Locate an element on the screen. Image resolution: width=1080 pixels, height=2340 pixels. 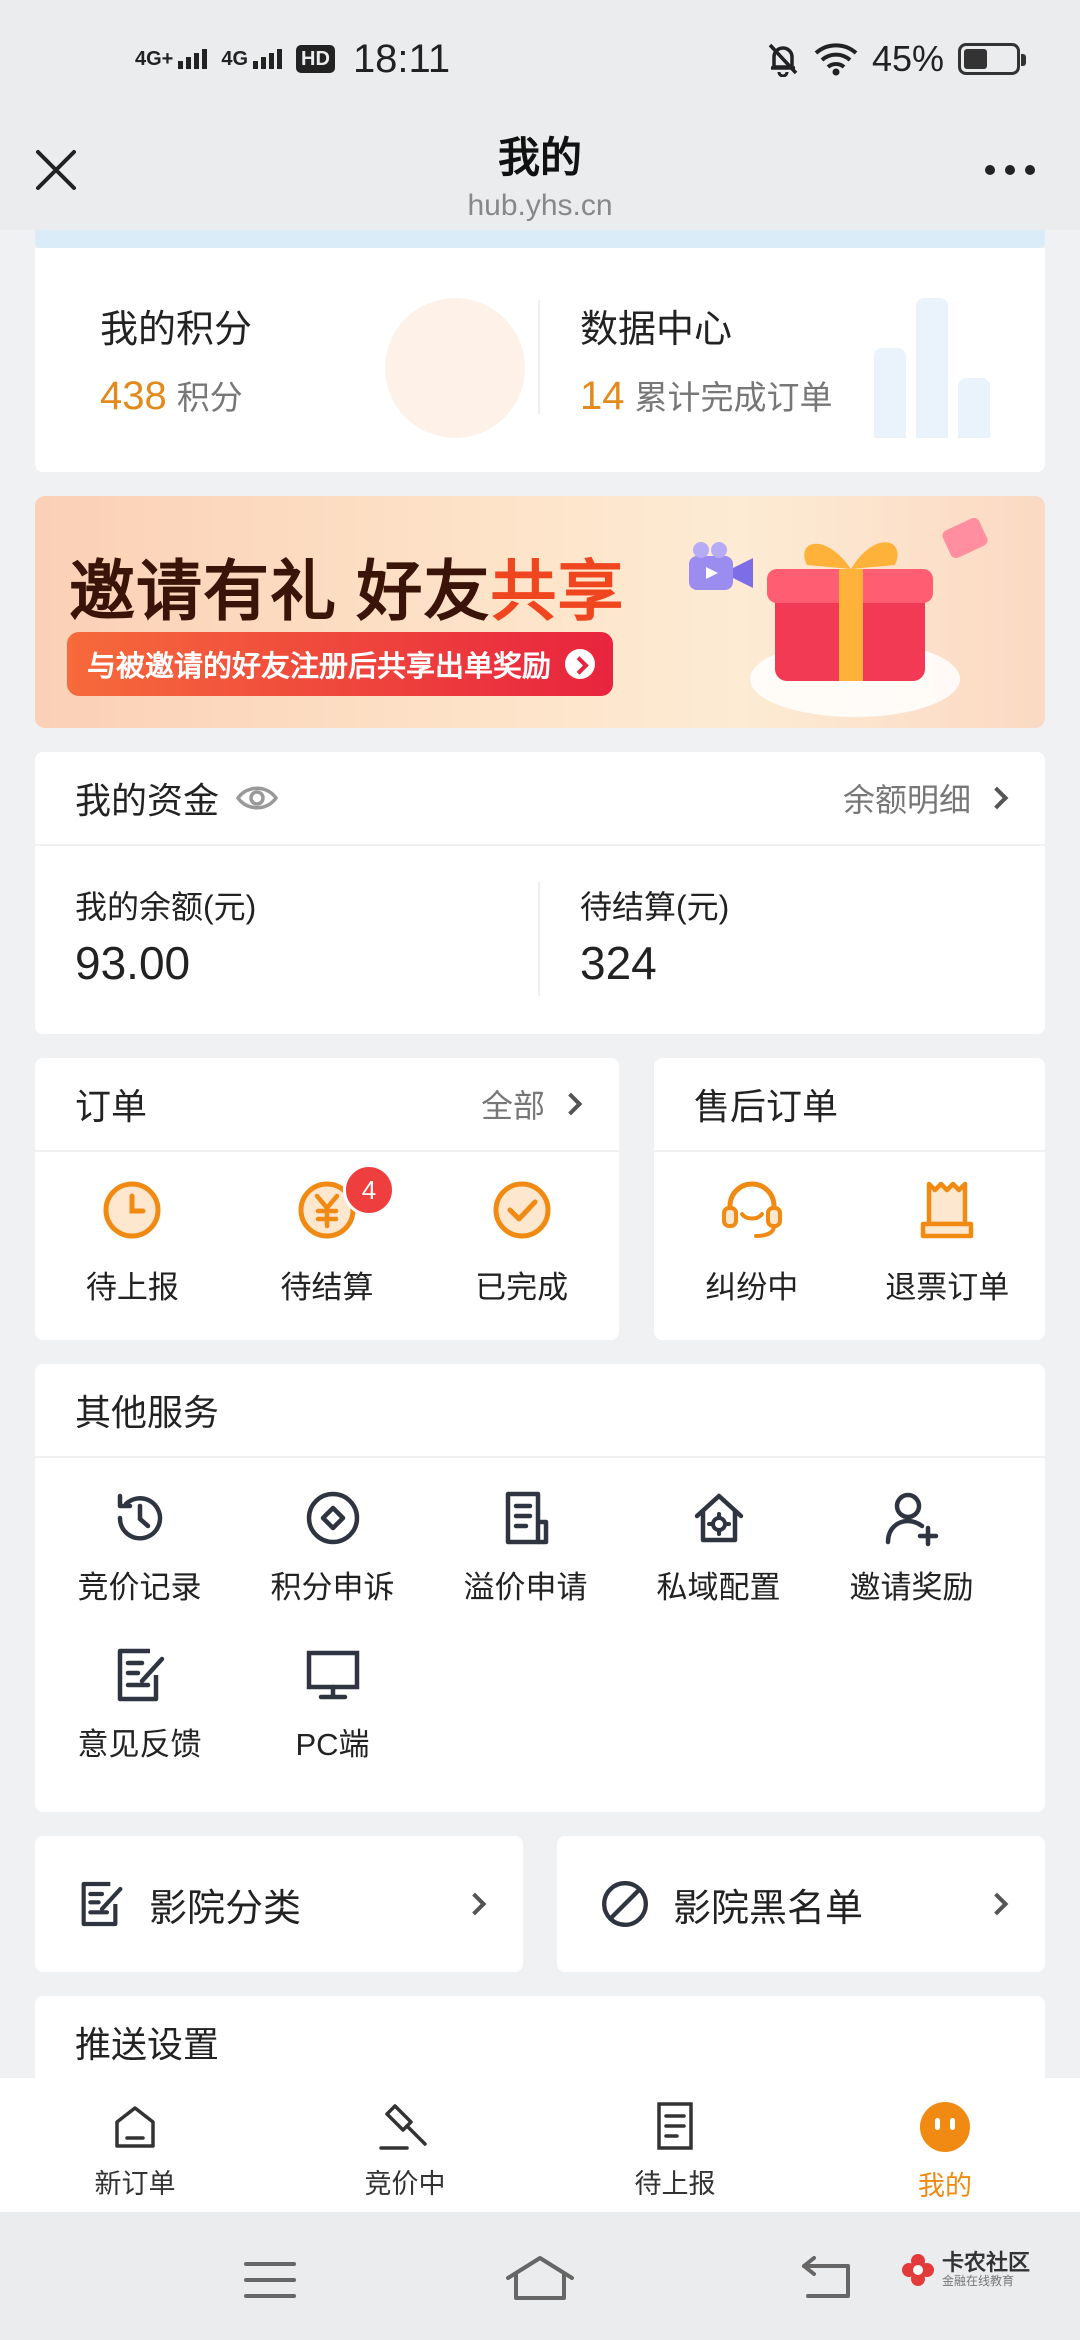
balance-detail-link: 余额明细 is located at coordinates (925, 798).